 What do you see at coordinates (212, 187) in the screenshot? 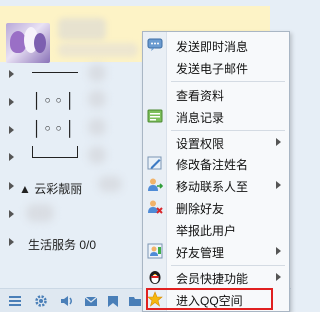
I see `menu-item-label: 移动联系人至` at bounding box center [212, 187].